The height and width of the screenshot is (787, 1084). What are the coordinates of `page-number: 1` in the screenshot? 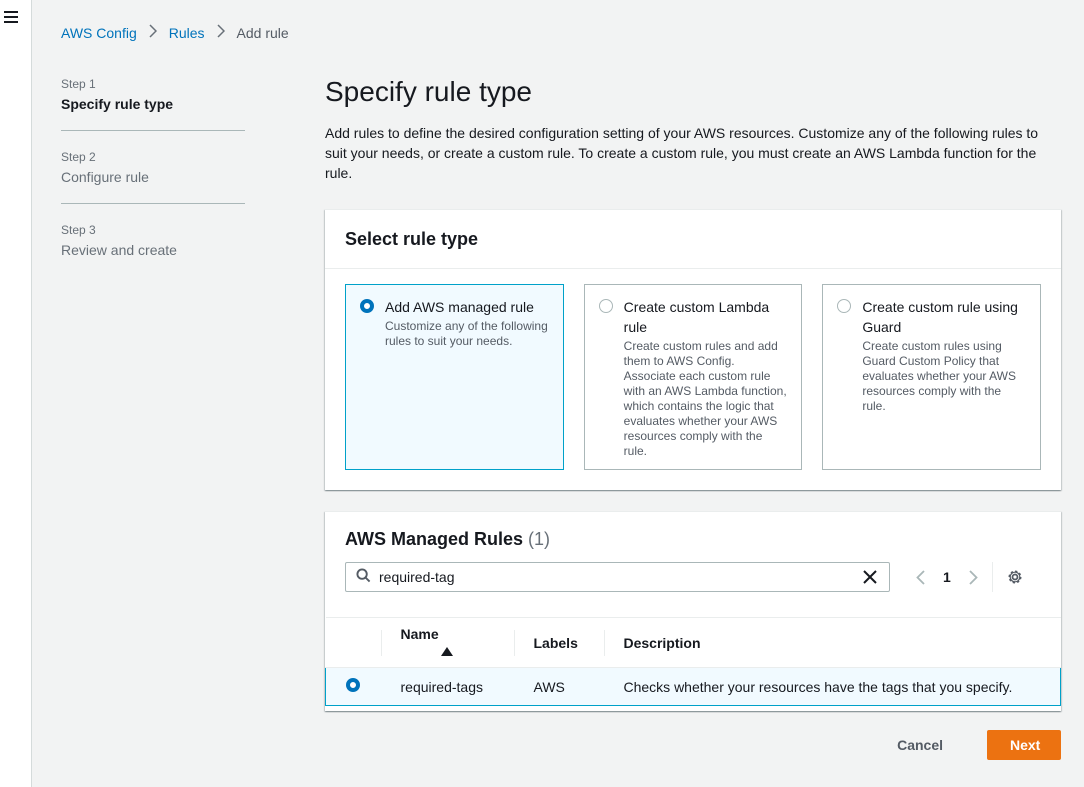 It's located at (947, 577).